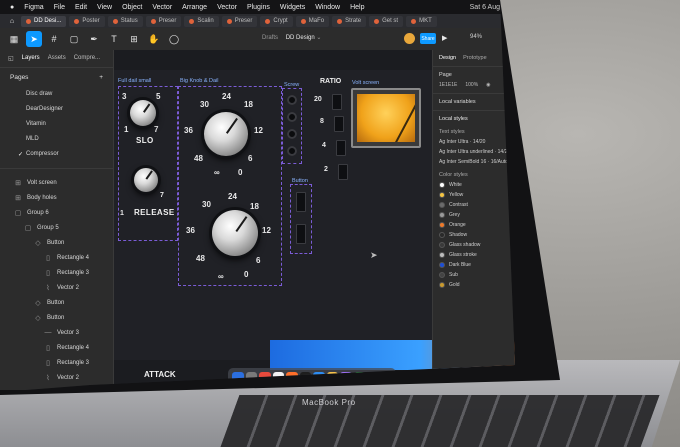 The width and height of the screenshot is (680, 447). I want to click on panel-toggle-icon: ◱, so click(11, 58).